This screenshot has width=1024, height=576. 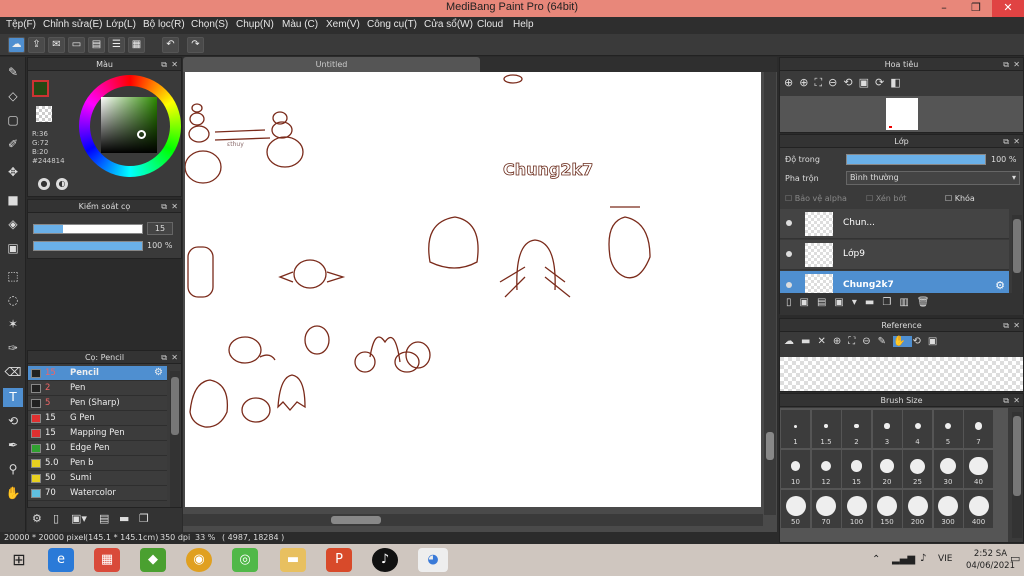 What do you see at coordinates (1017, 255) in the screenshot?
I see `layer-list-scrollbar` at bounding box center [1017, 255].